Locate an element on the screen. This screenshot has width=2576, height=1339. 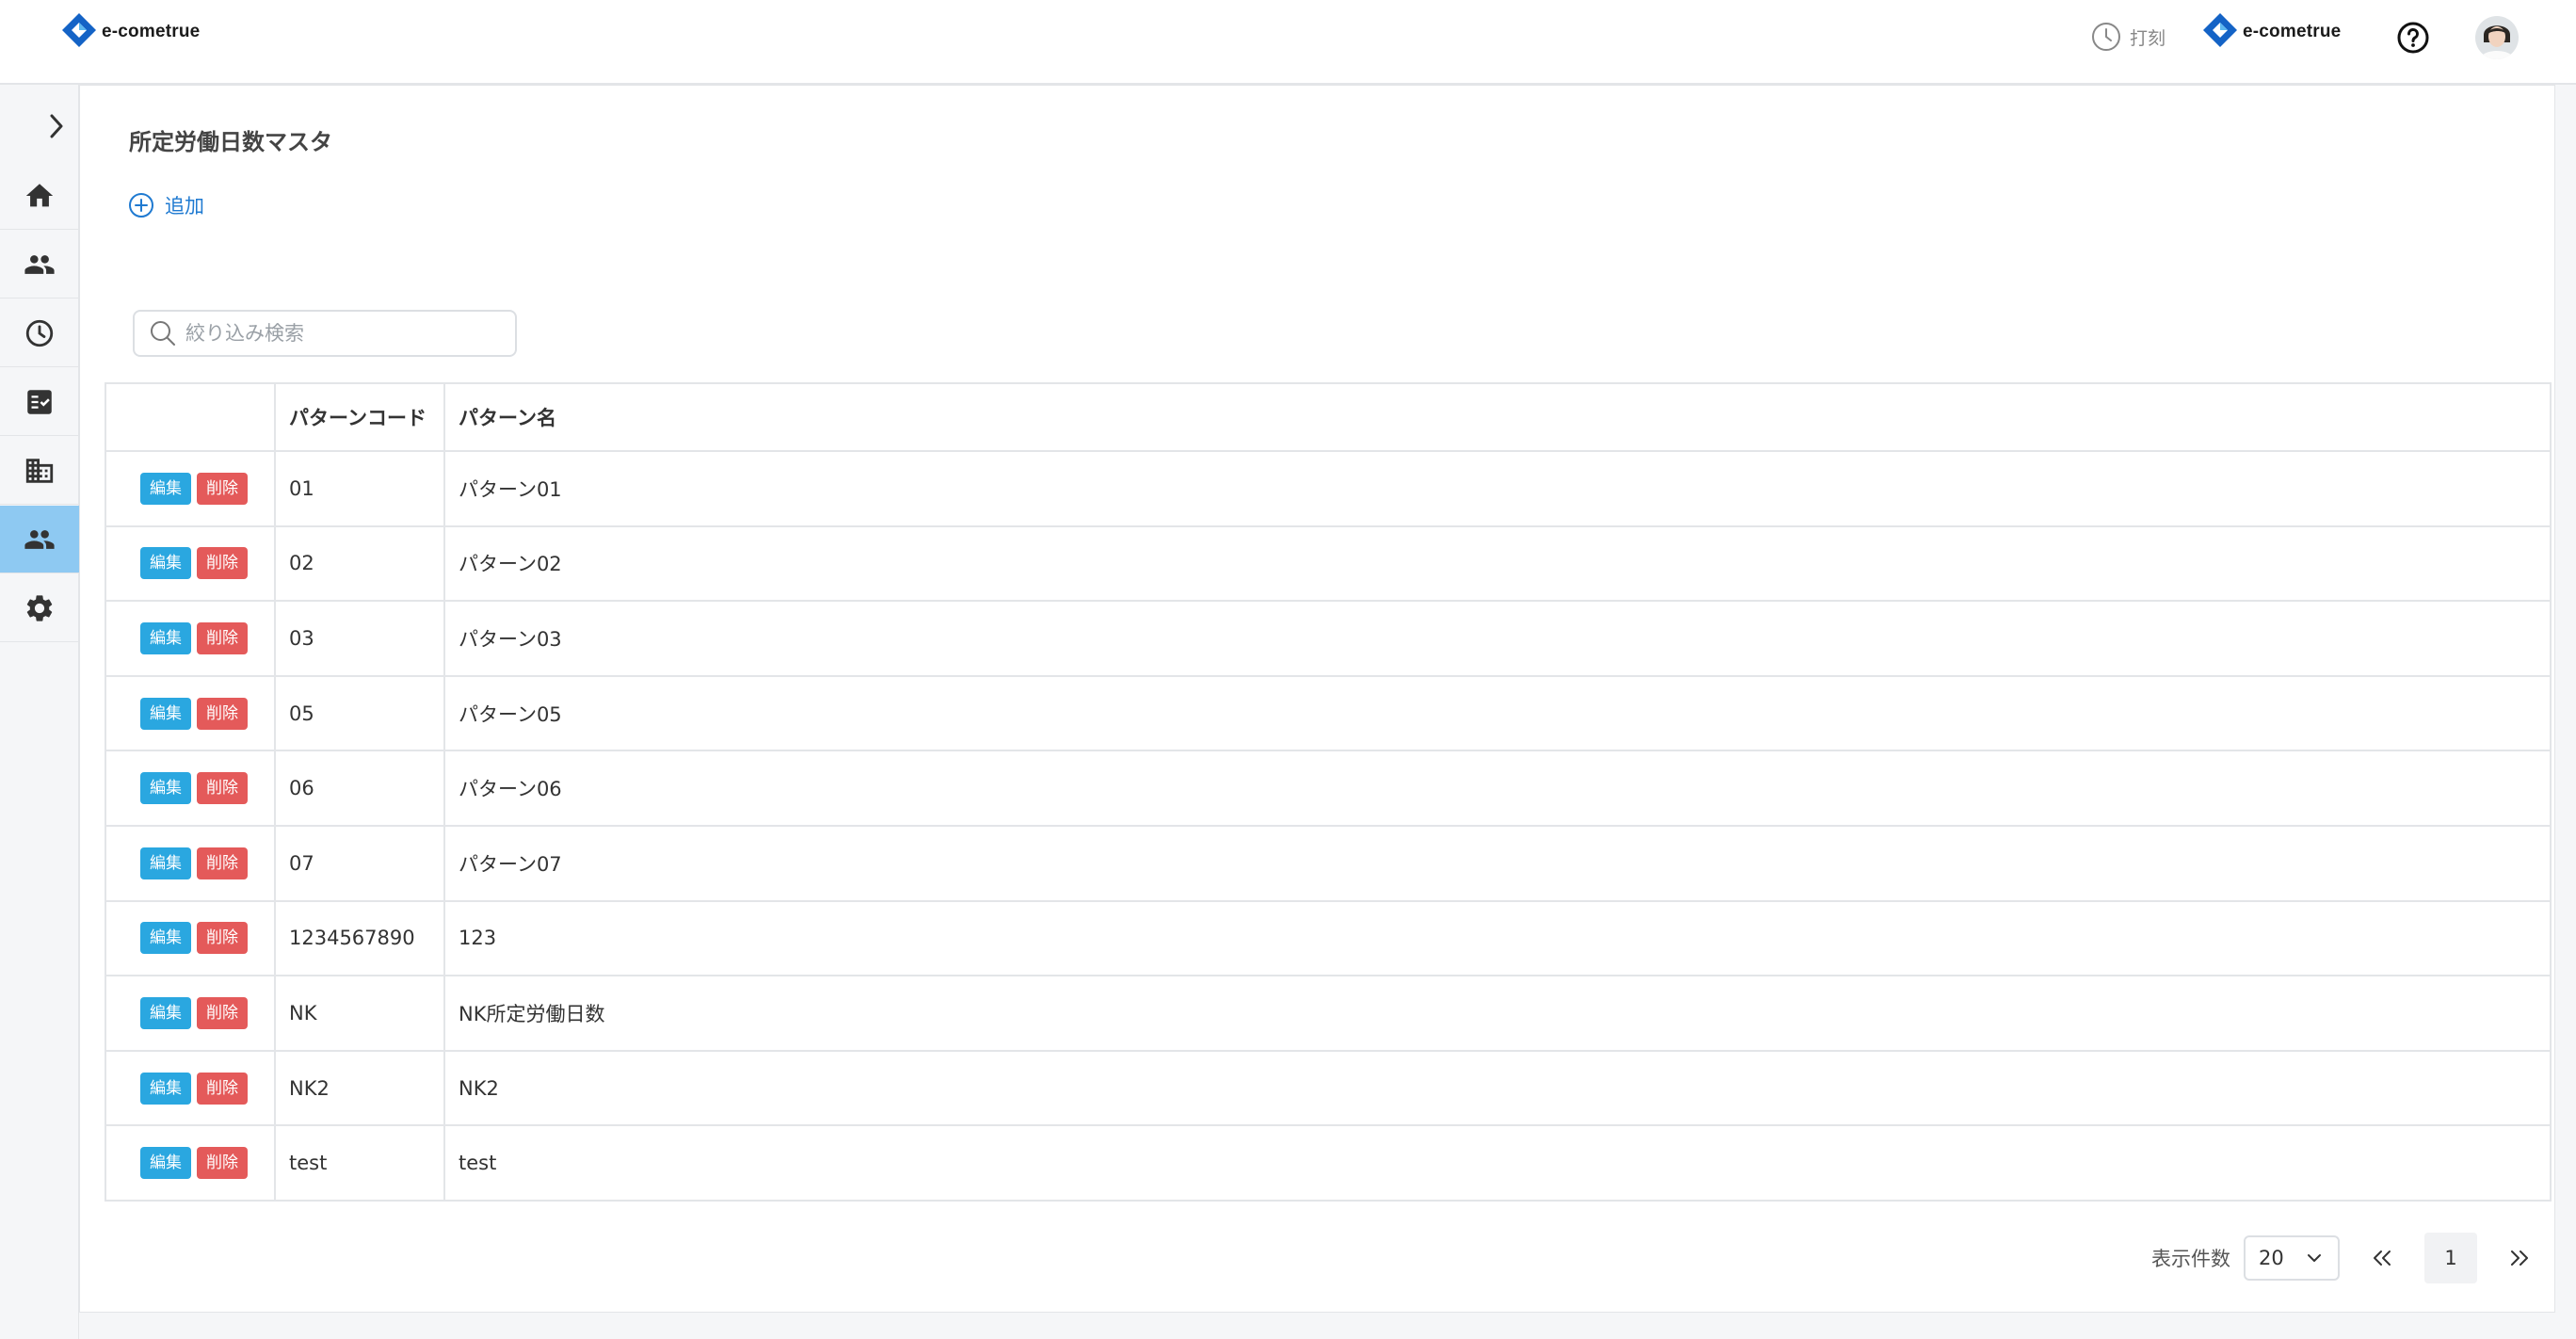
table-row: 編集 削除 NK NK所定労働日数 is located at coordinates (1328, 1014).